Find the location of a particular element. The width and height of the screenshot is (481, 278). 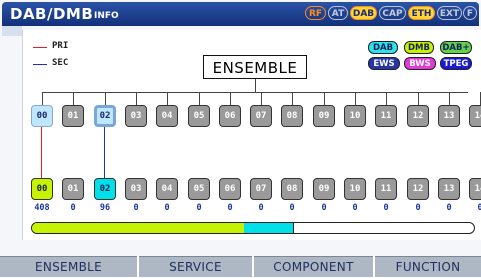

service-node: 06 is located at coordinates (230, 116).